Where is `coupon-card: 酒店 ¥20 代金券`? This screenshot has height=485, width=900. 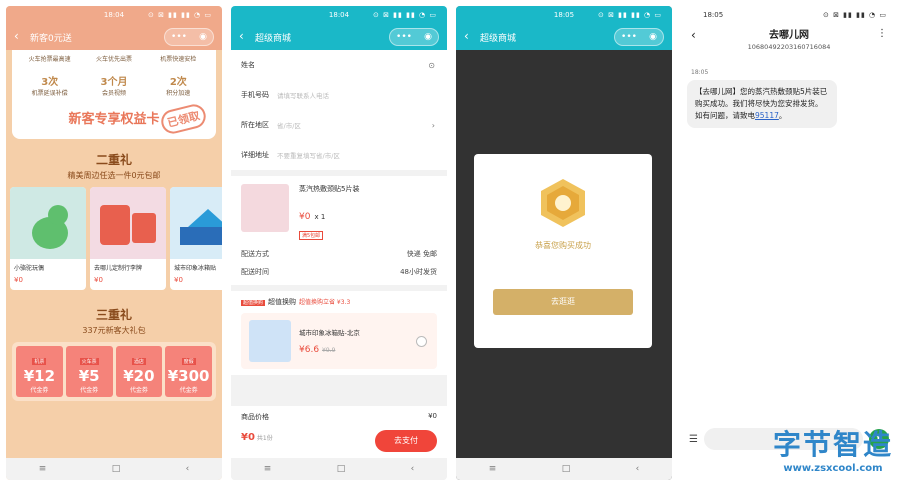 coupon-card: 酒店 ¥20 代金券 is located at coordinates (139, 371).